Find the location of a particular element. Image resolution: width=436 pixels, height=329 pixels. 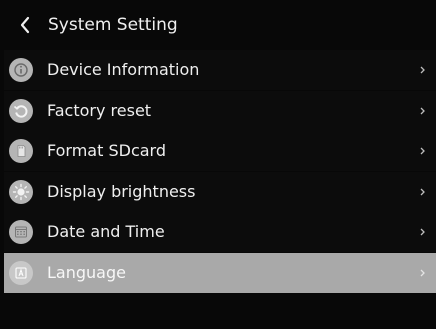

back-button is located at coordinates (25, 25).